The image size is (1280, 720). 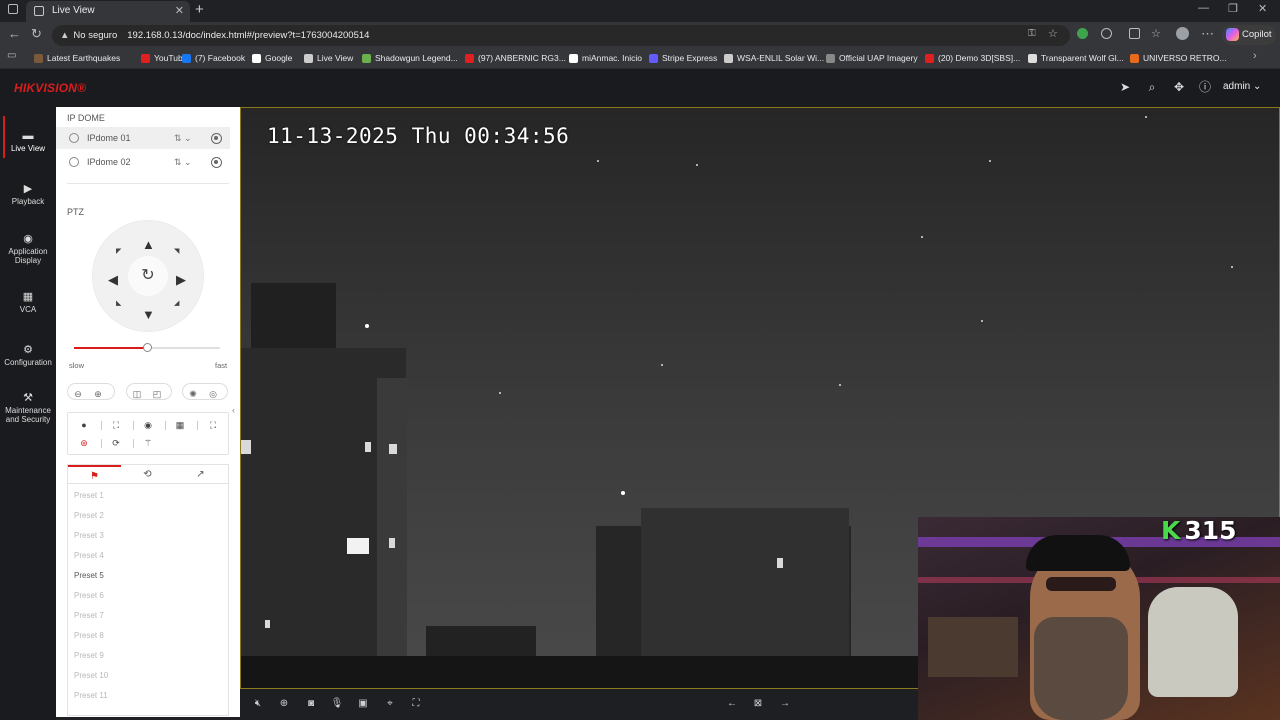 I want to click on ptz-auto-scan-button: ↻, so click(x=148, y=276).